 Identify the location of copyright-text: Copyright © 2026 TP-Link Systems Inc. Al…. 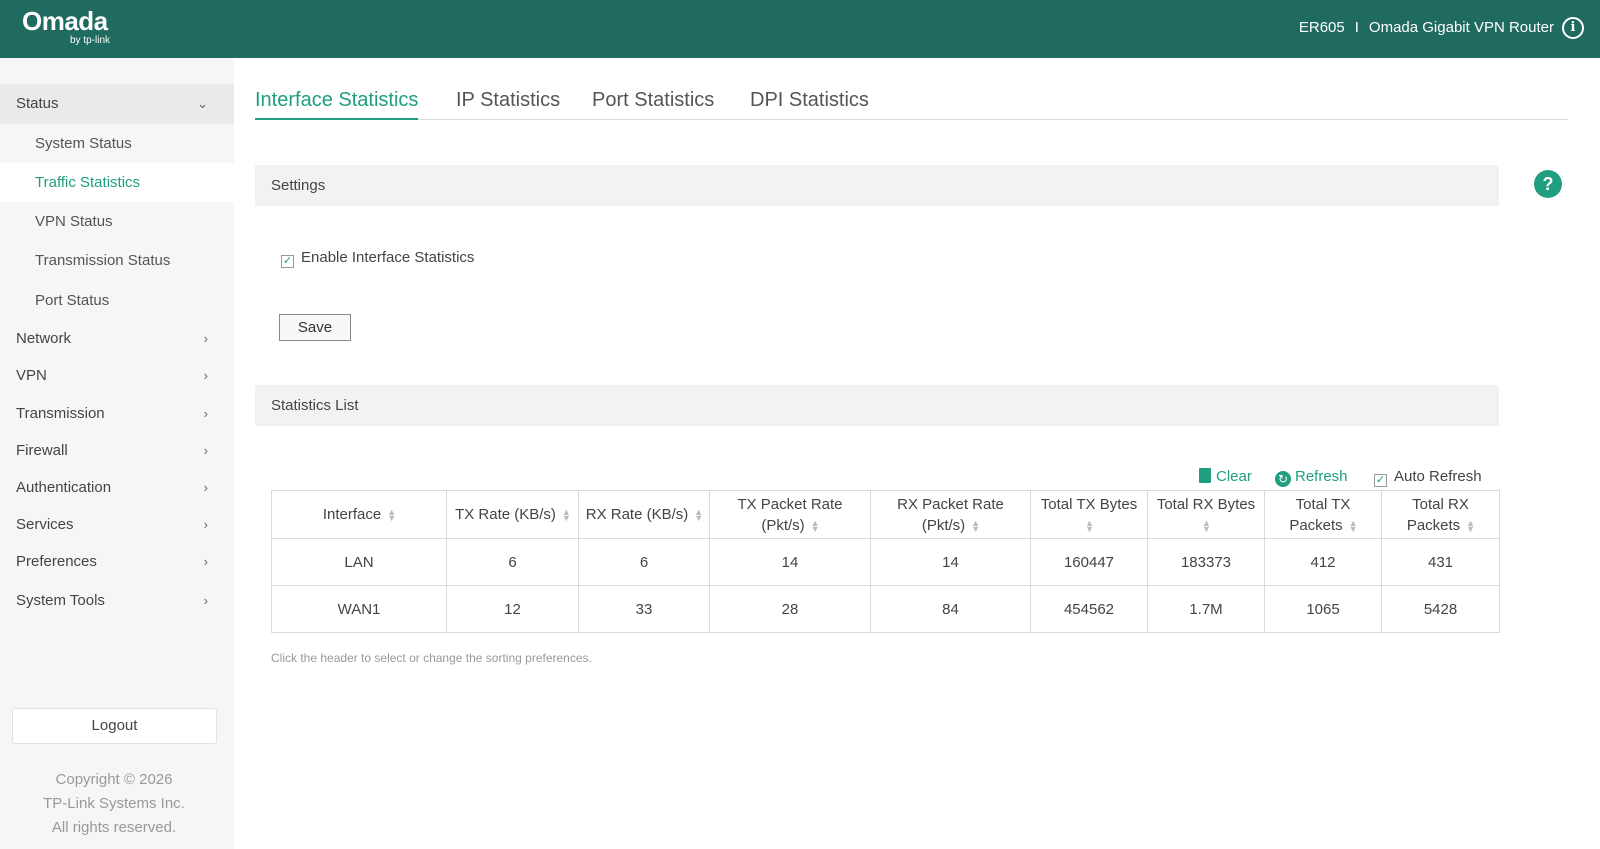
(114, 804).